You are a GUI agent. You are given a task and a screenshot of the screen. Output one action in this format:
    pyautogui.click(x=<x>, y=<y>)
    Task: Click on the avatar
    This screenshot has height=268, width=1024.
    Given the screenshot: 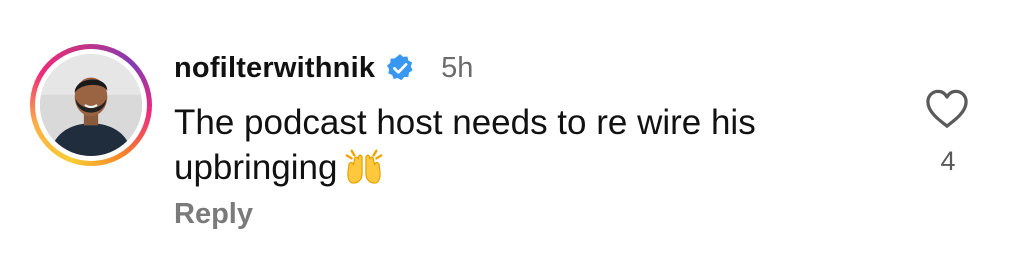 What is the action you would take?
    pyautogui.click(x=91, y=105)
    